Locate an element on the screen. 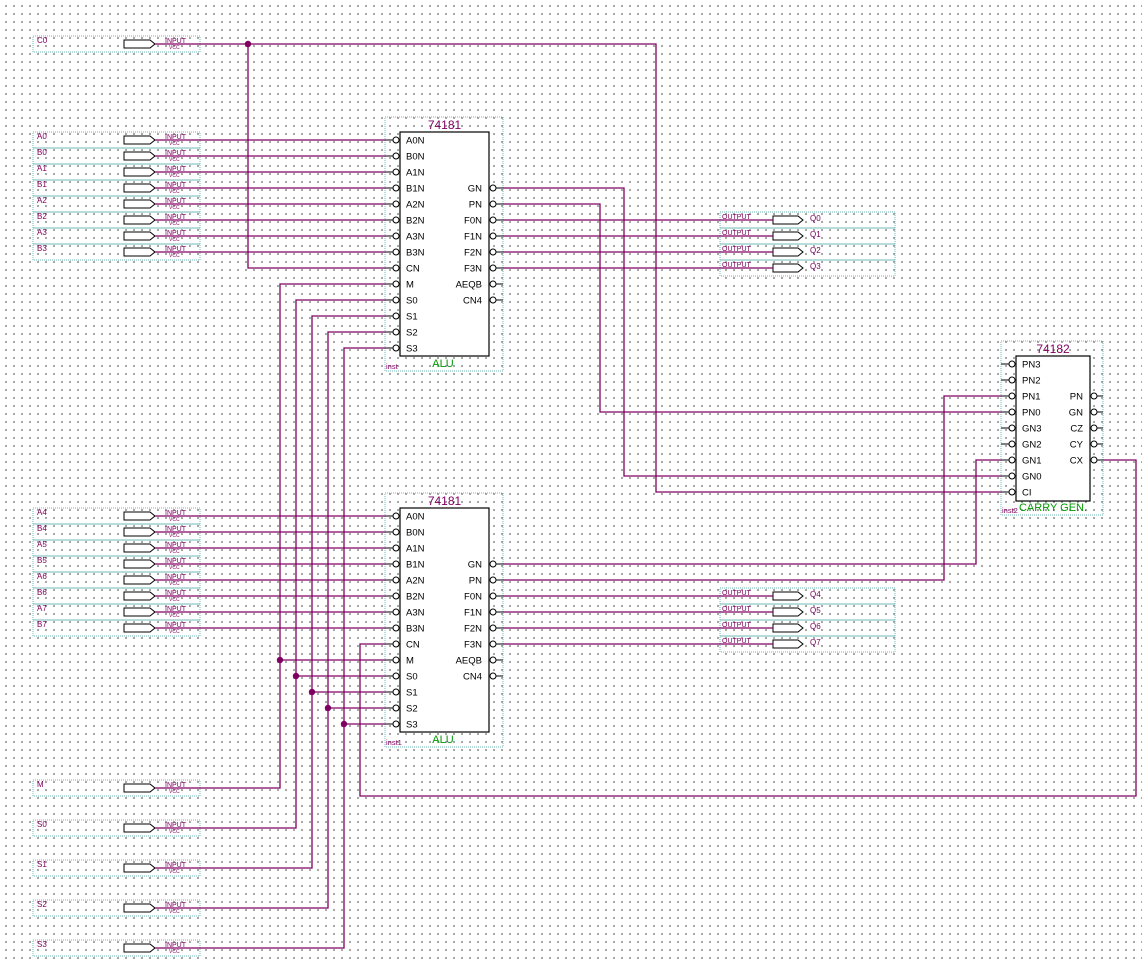  output-pin-q4: OUTPUT Q4 is located at coordinates (807, 596).